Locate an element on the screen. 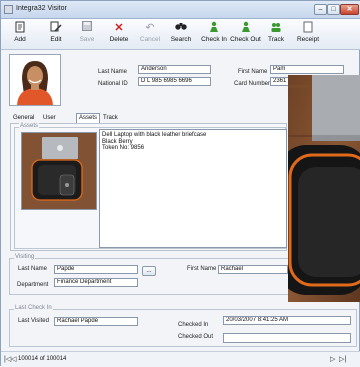  window-title: Integra32 Visitor is located at coordinates (41, 8).